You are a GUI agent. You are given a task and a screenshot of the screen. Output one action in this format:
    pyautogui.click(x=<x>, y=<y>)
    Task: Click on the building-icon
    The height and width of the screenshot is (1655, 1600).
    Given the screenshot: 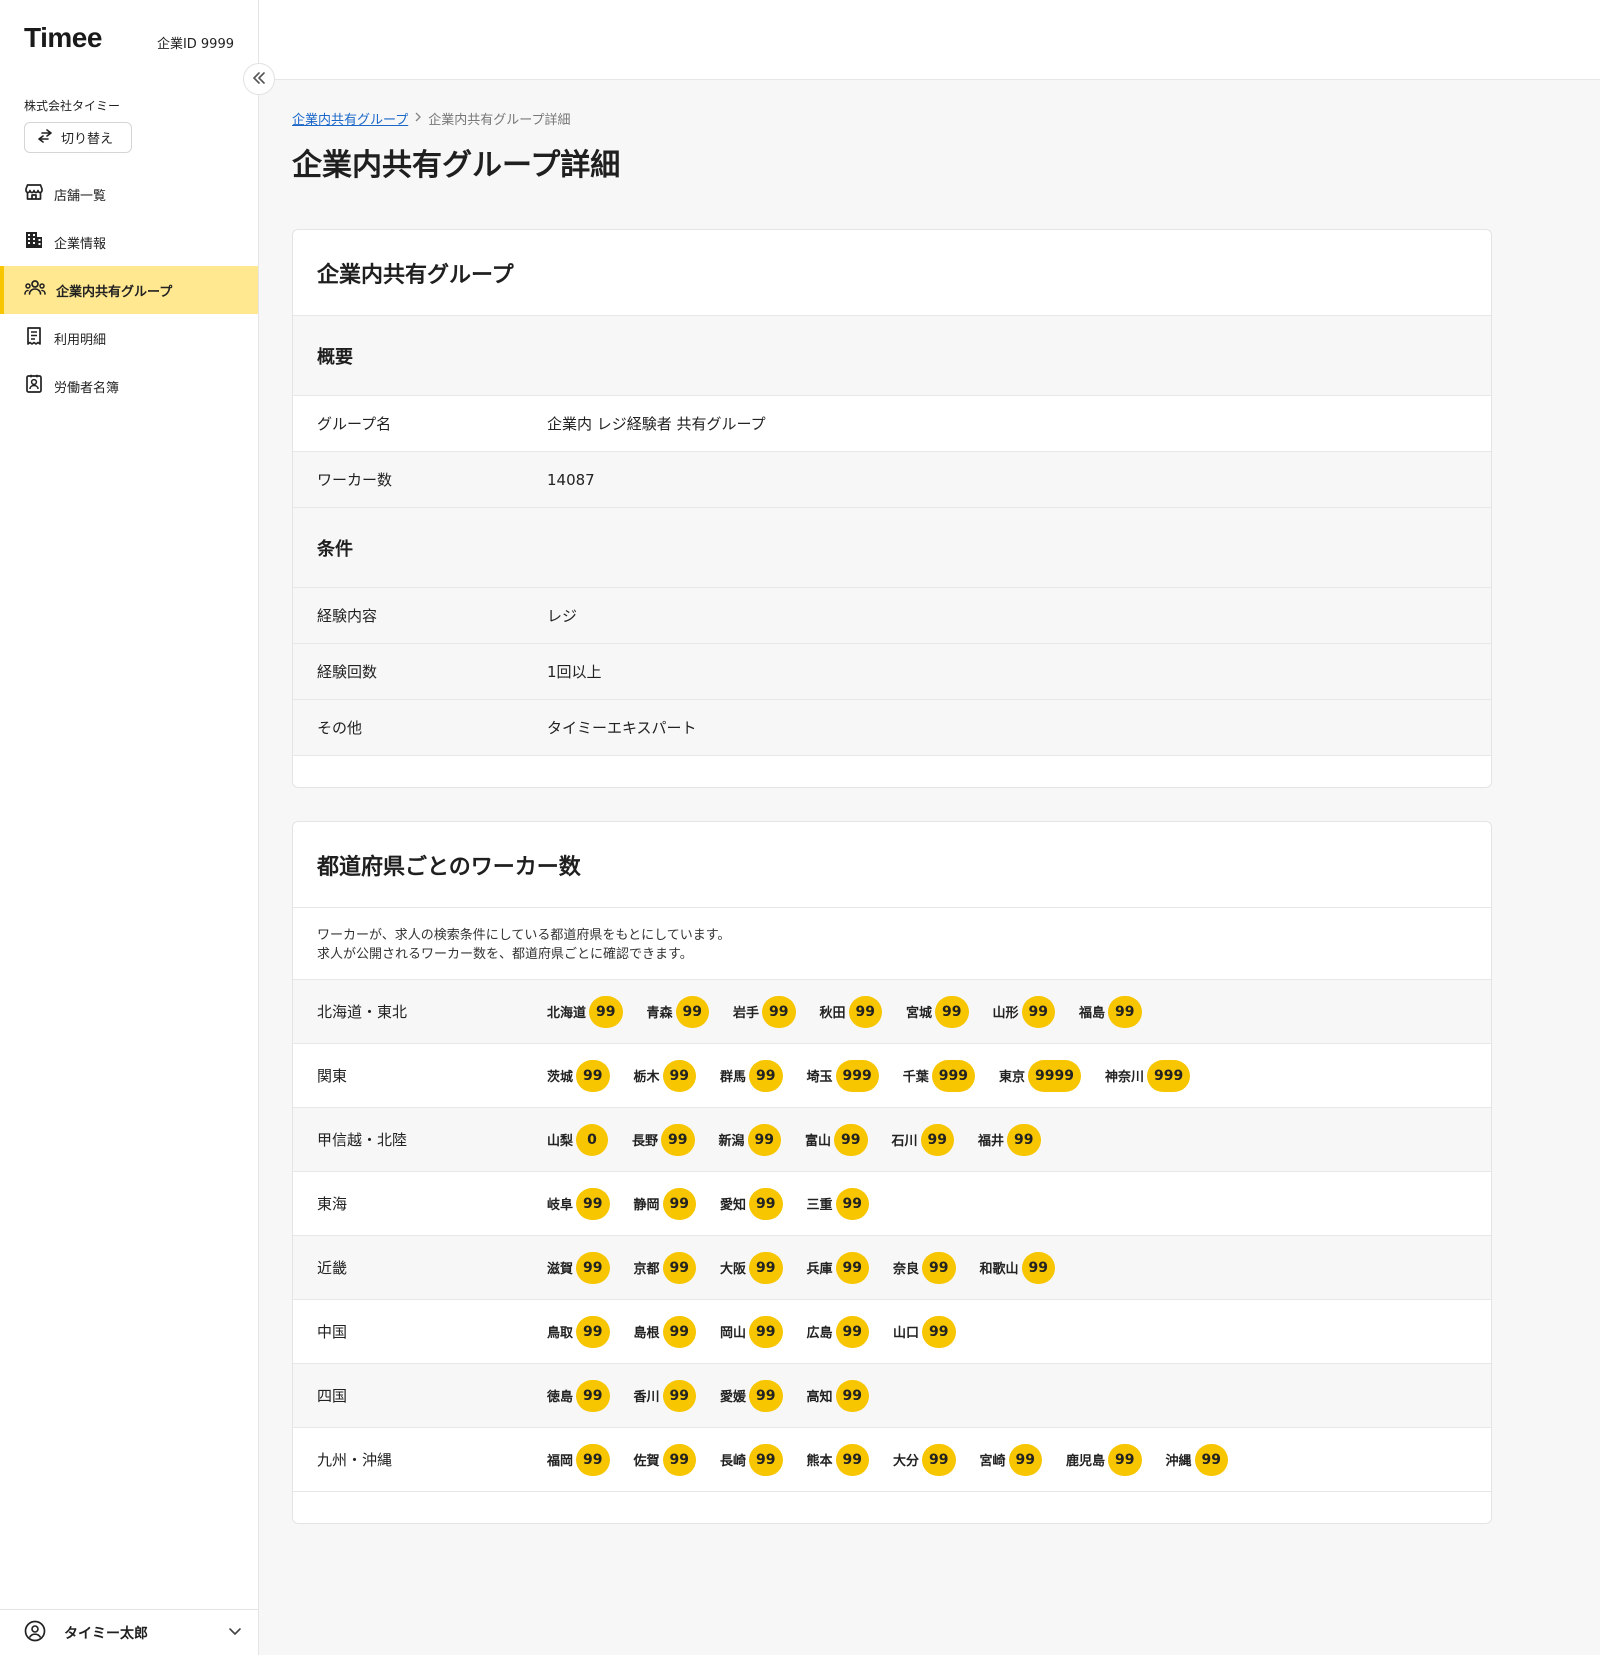 What is the action you would take?
    pyautogui.click(x=34, y=242)
    